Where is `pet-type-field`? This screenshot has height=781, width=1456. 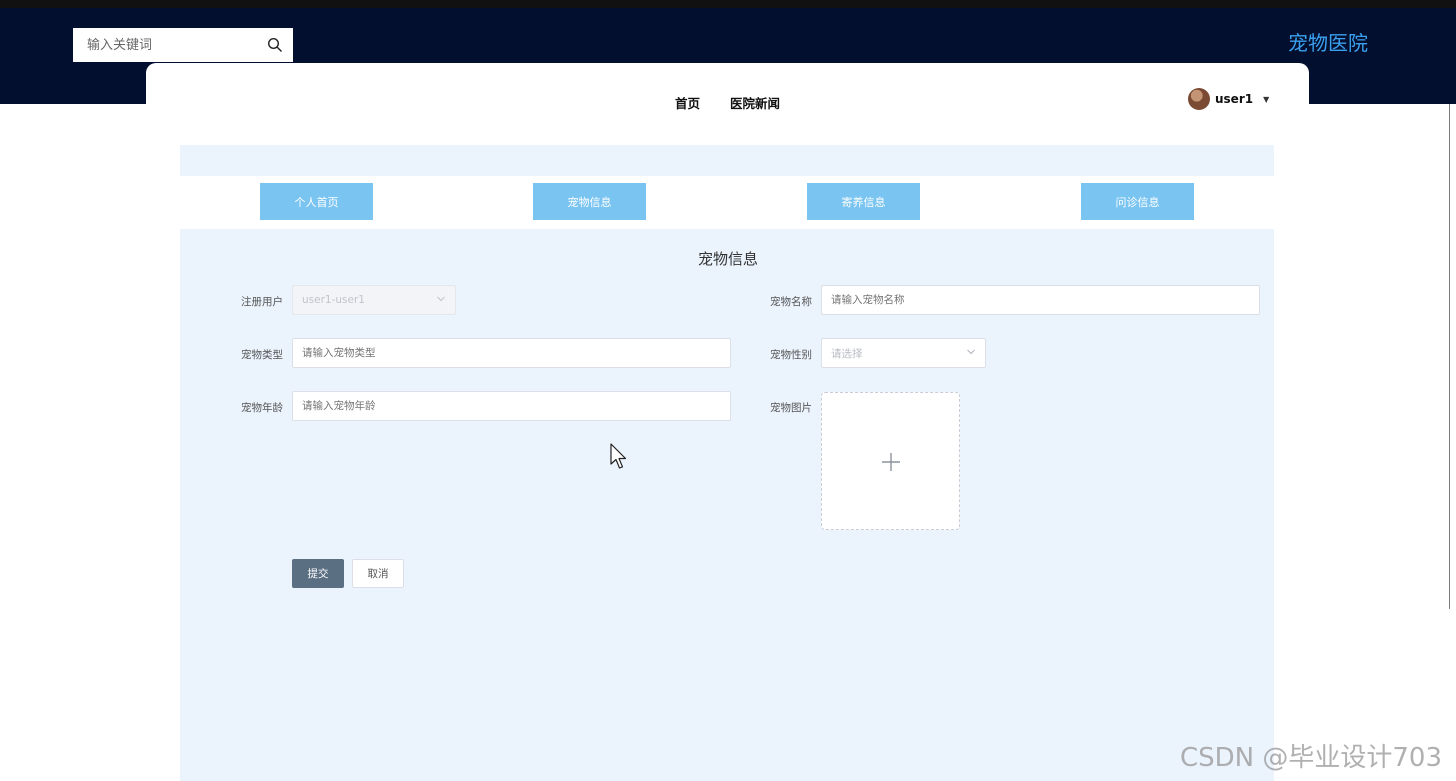 pet-type-field is located at coordinates (511, 353).